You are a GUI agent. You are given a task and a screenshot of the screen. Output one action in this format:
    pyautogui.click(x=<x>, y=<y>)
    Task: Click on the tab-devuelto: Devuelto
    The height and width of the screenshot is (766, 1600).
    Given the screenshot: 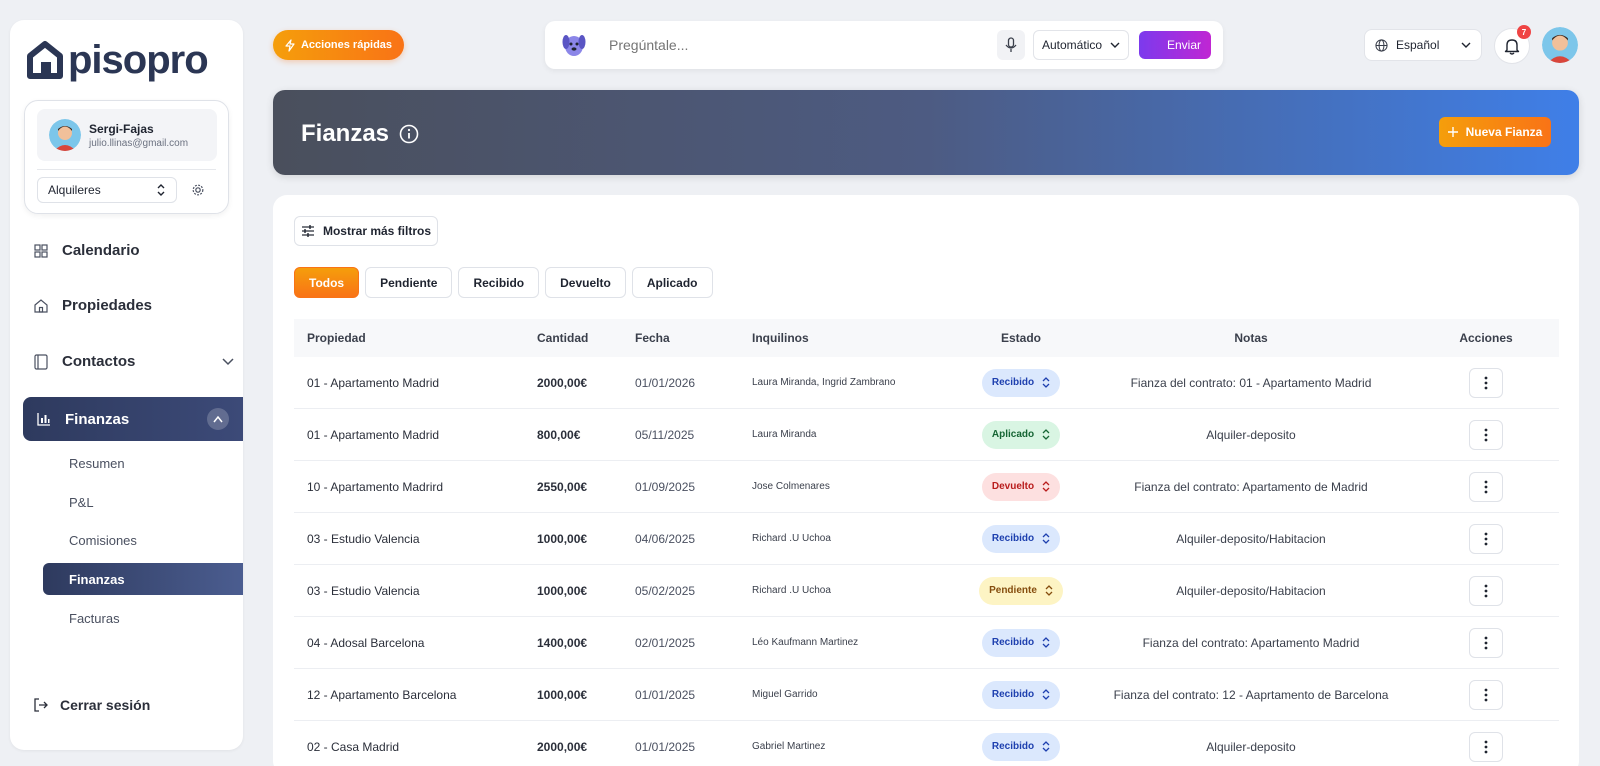 What is the action you would take?
    pyautogui.click(x=585, y=282)
    